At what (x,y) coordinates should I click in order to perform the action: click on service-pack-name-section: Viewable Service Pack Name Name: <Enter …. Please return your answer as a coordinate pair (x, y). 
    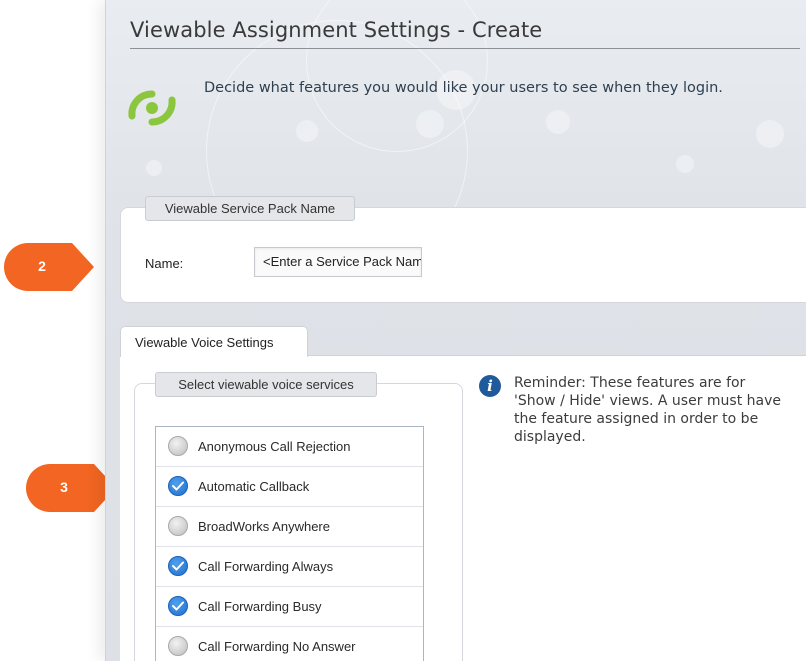
    Looking at the image, I should click on (463, 249).